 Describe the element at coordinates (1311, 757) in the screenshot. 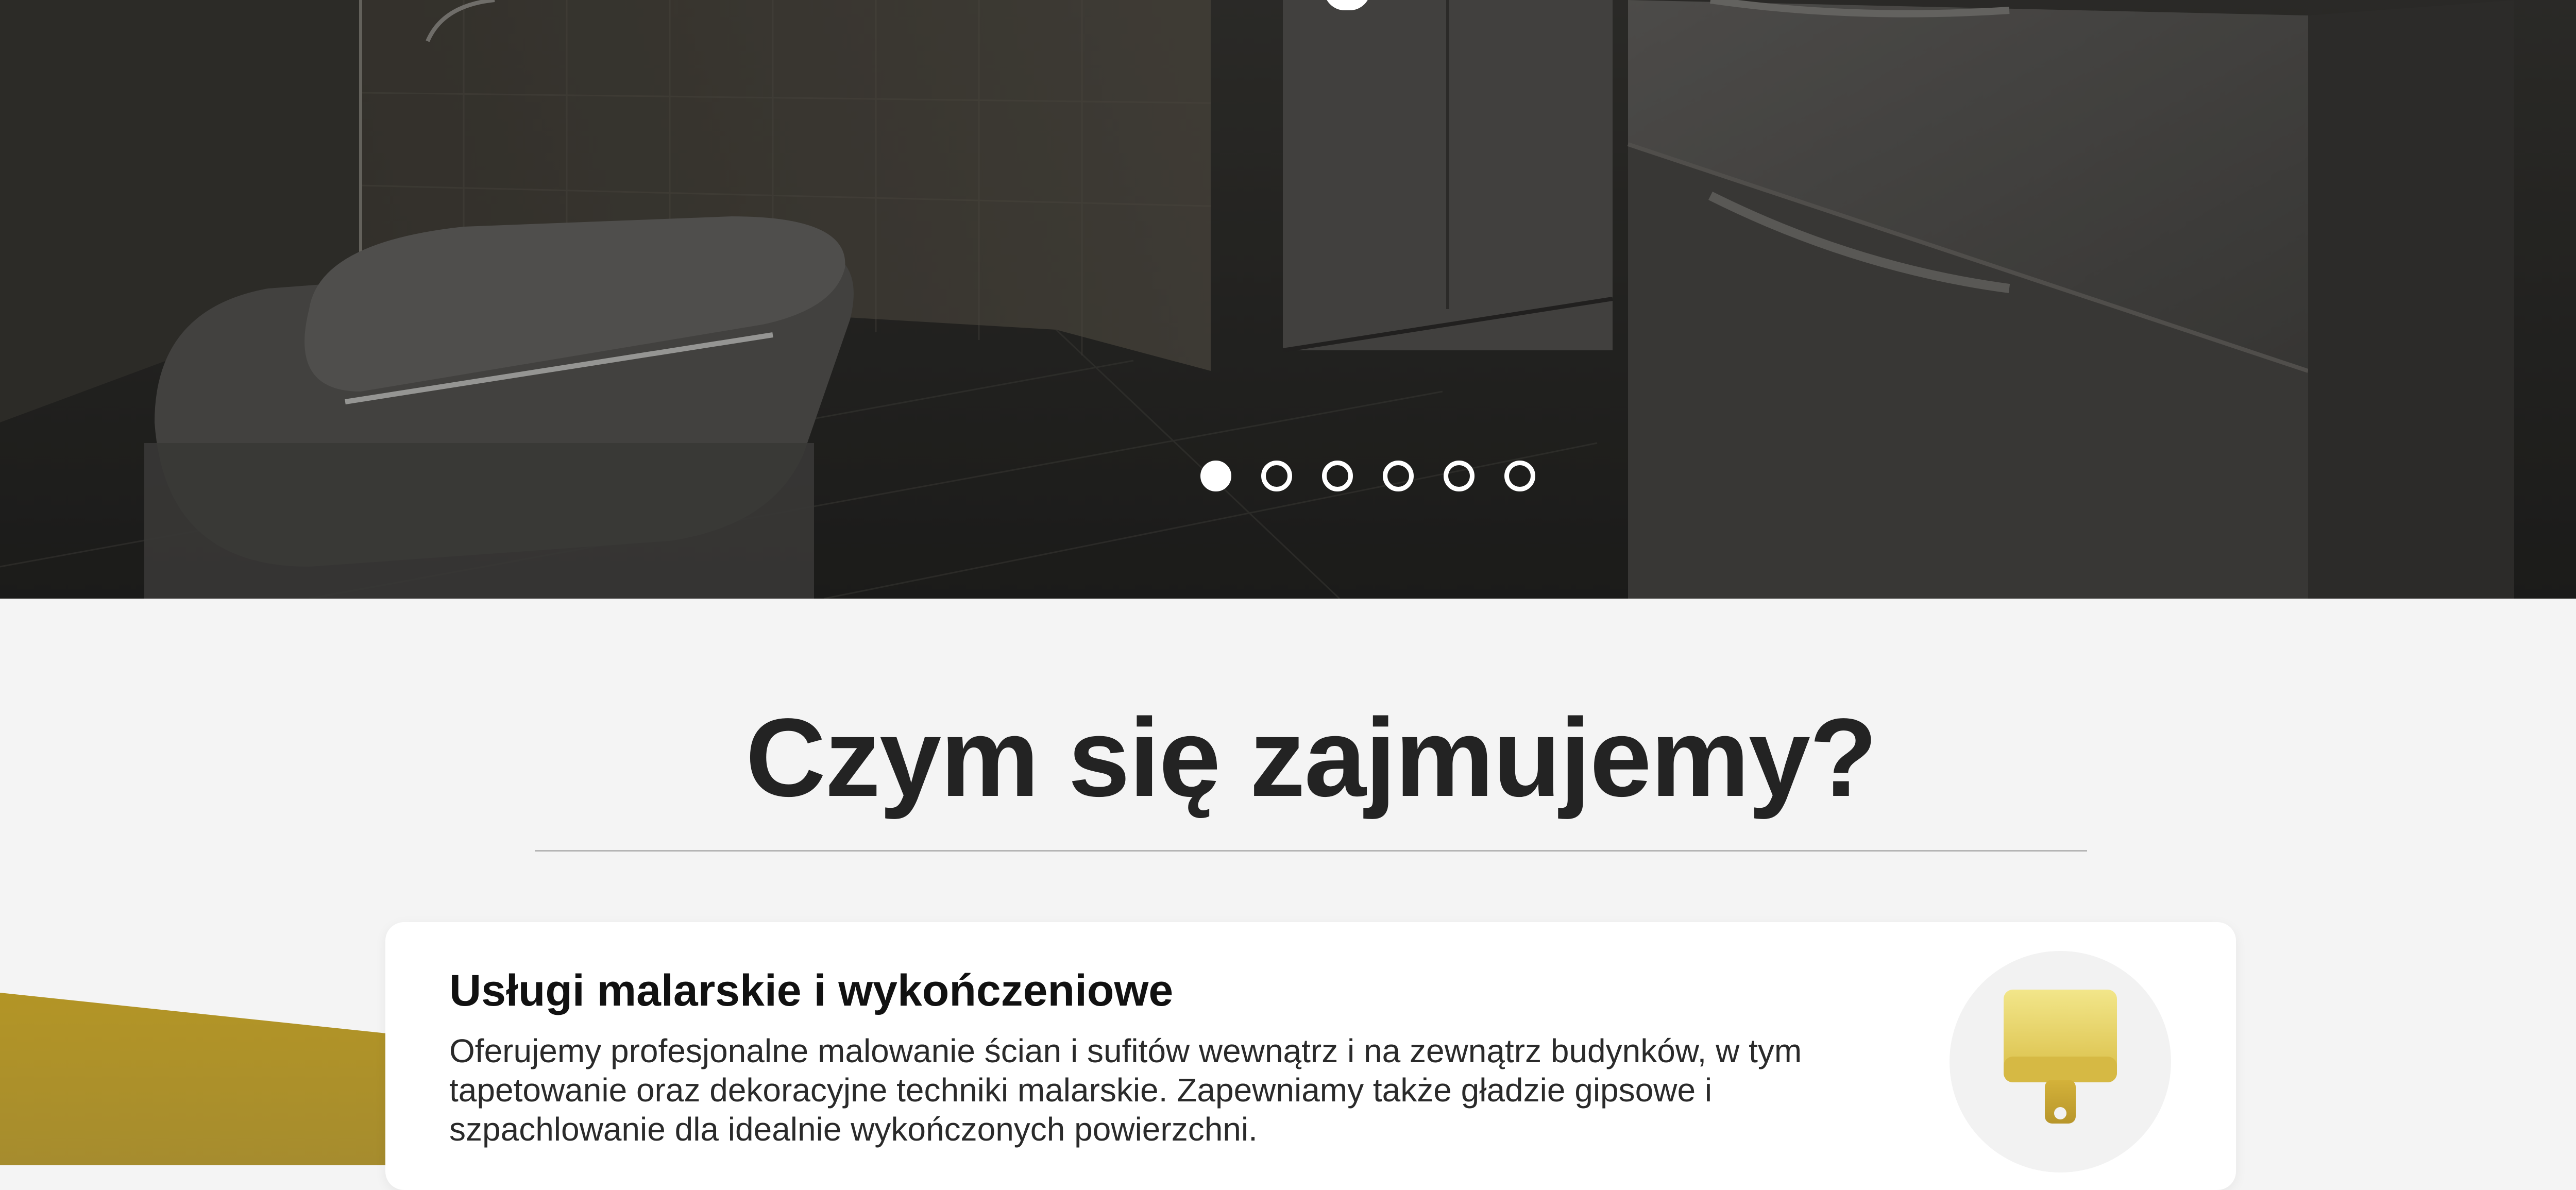

I see `section-title: Czym się zajmujemy?` at that location.